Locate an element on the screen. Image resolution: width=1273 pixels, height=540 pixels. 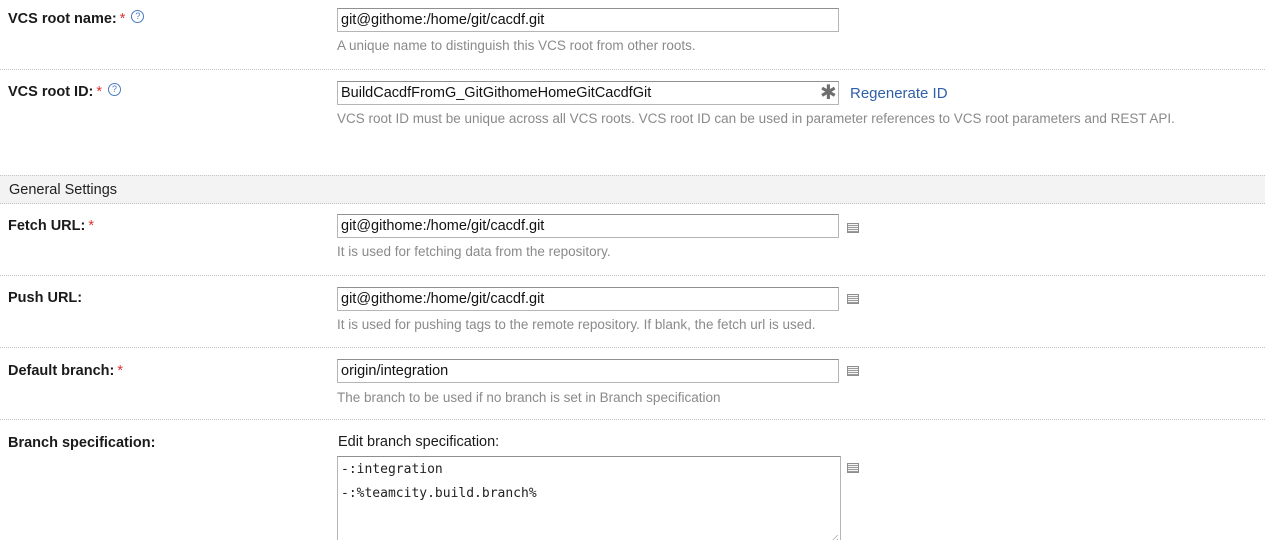
branch-spec-line: -:%teamcity.build.branch% is located at coordinates (439, 493).